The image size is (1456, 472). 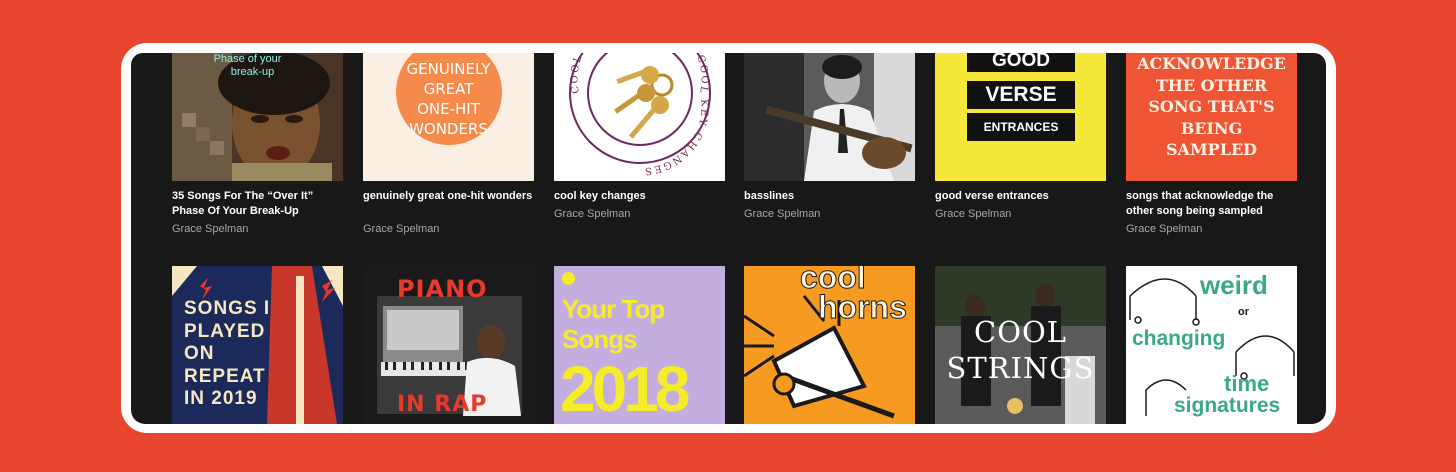 I want to click on cover-text-top2018: Your Top Songs, so click(x=613, y=324).